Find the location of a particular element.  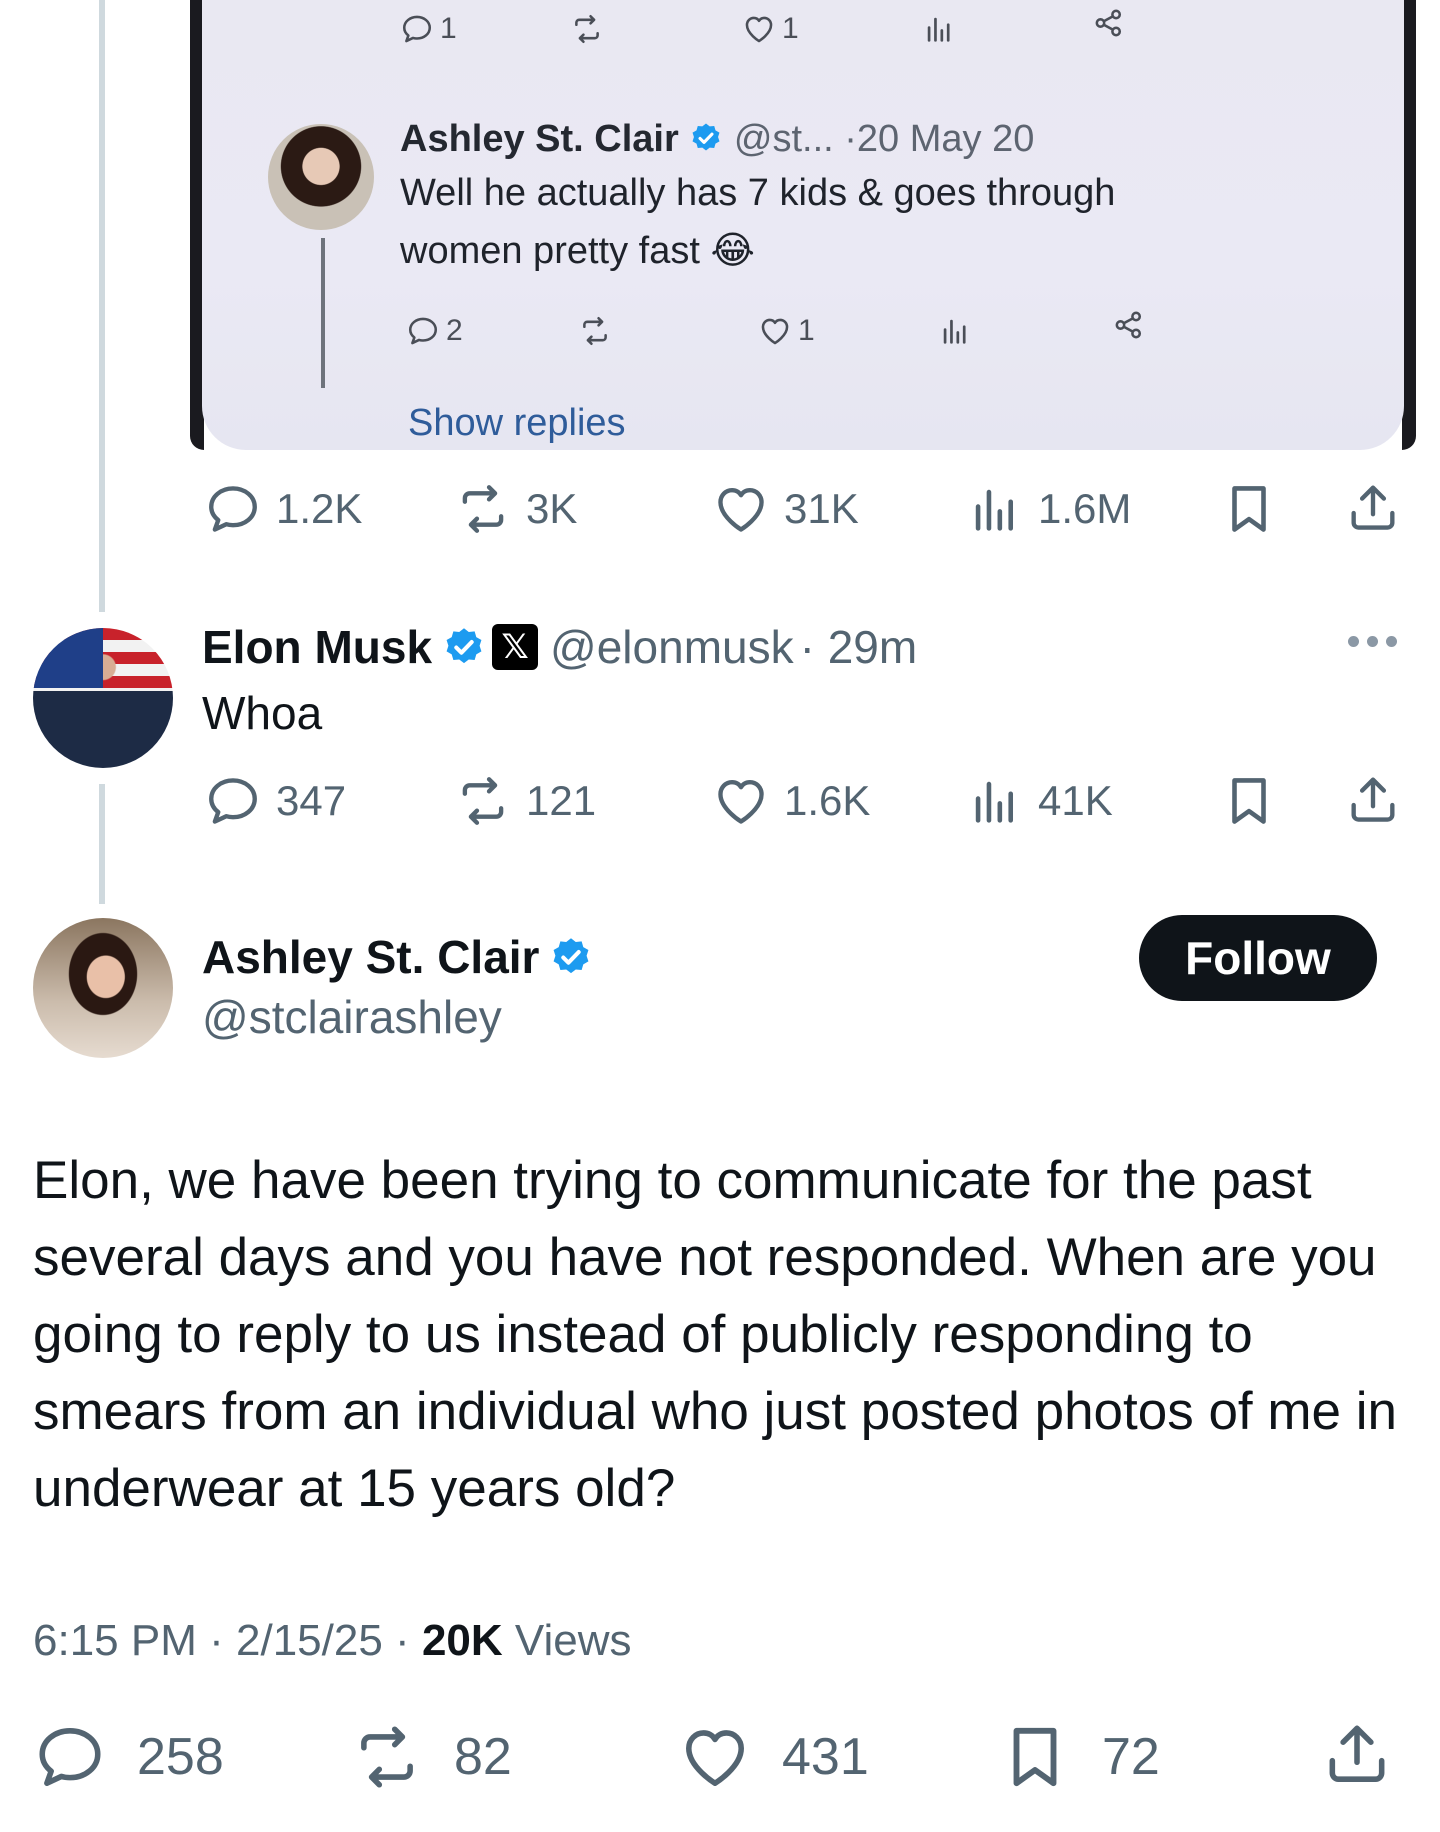

parent-views-button: 1.6M is located at coordinates (1048, 509).